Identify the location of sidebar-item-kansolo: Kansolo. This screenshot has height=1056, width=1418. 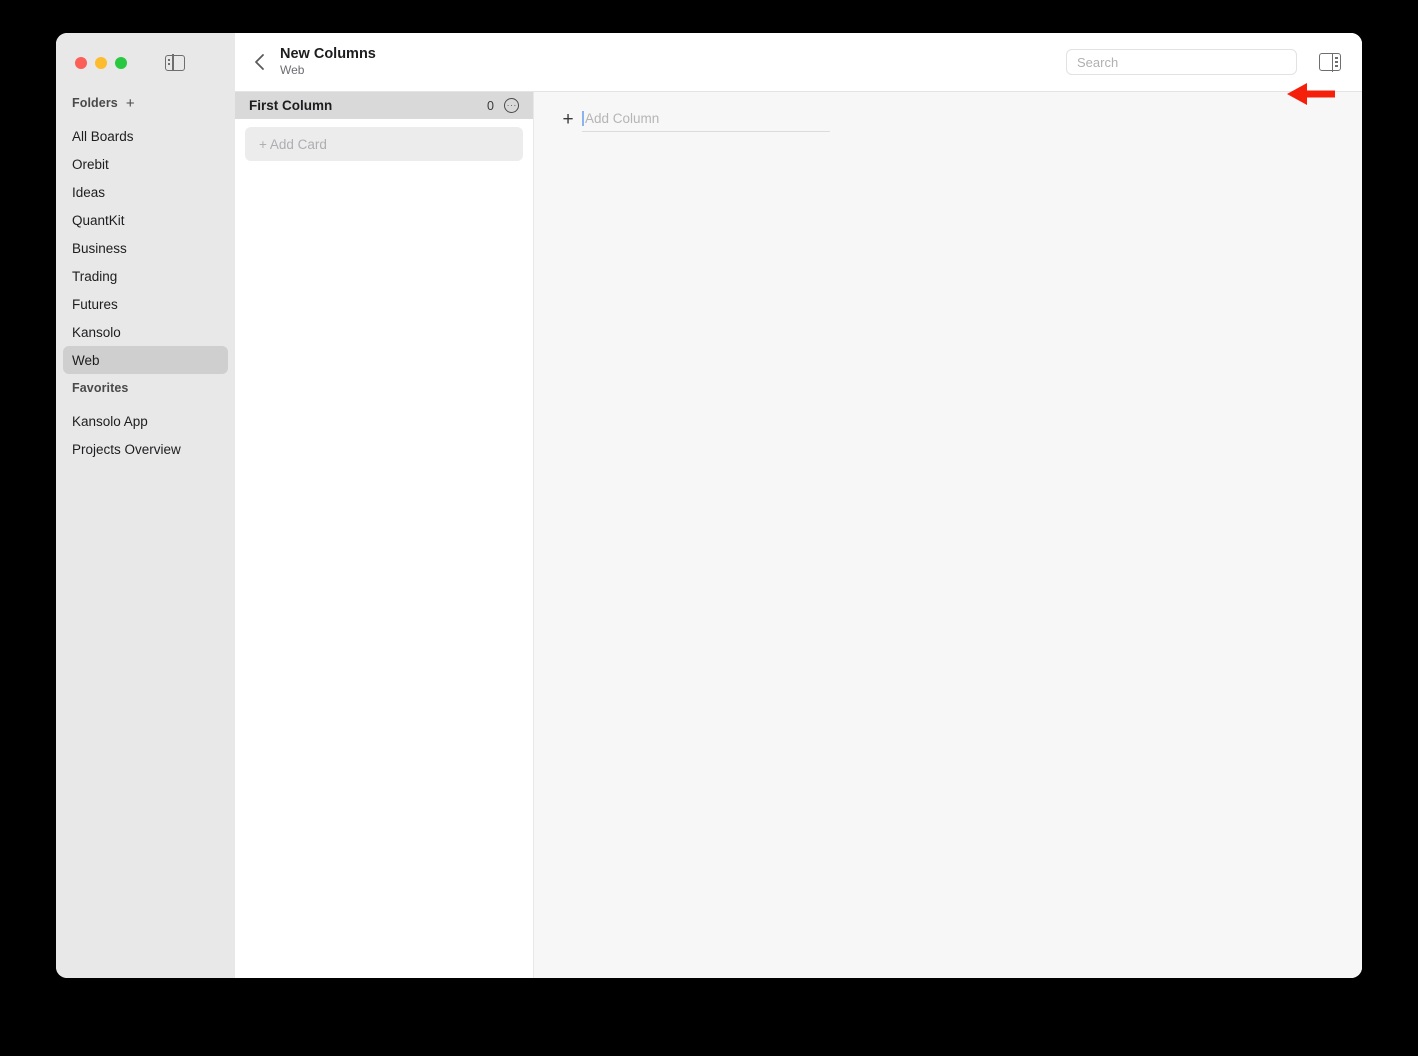
(145, 332).